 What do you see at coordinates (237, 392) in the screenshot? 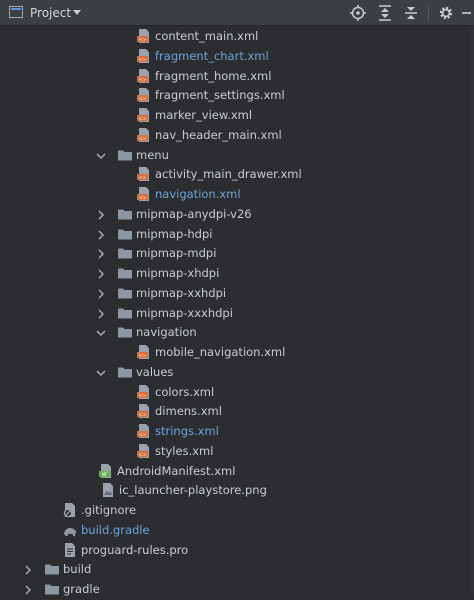
I see `tree-file-colors-xml: <> colors.xml` at bounding box center [237, 392].